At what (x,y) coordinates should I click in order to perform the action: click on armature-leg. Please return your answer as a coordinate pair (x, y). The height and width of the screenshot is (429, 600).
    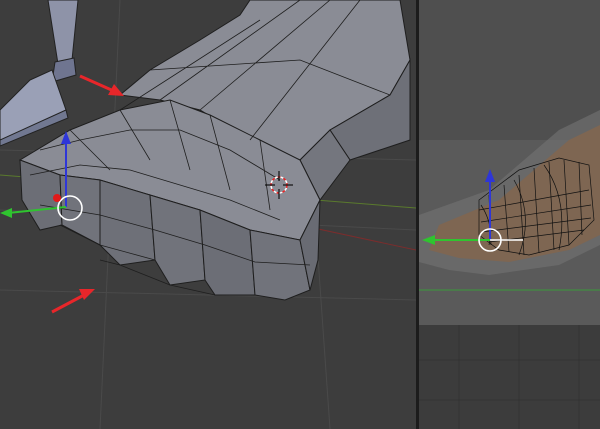
    Looking at the image, I should click on (39, 73).